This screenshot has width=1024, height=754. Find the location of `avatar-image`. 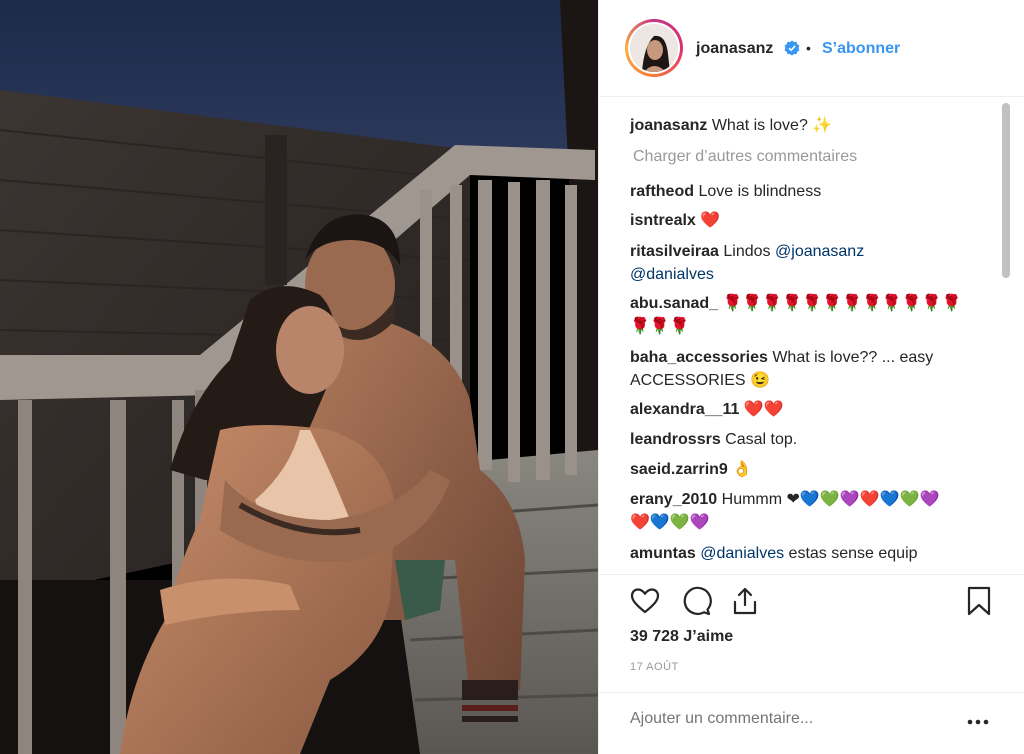

avatar-image is located at coordinates (654, 48).